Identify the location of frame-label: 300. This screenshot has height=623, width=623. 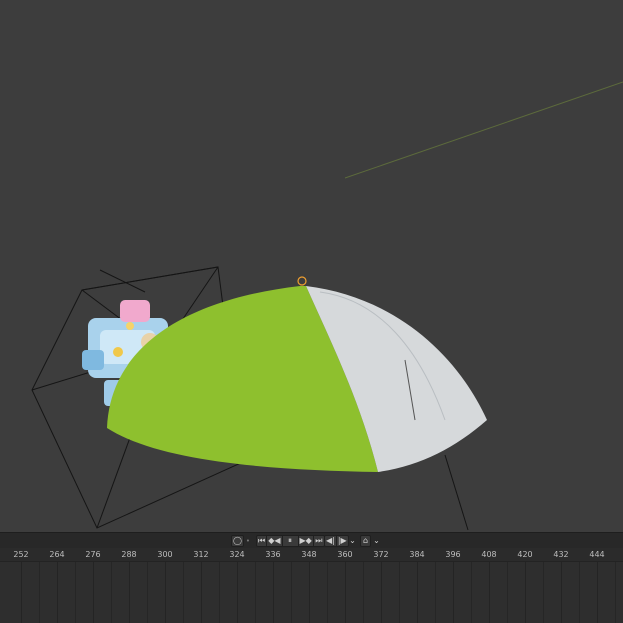
(165, 554).